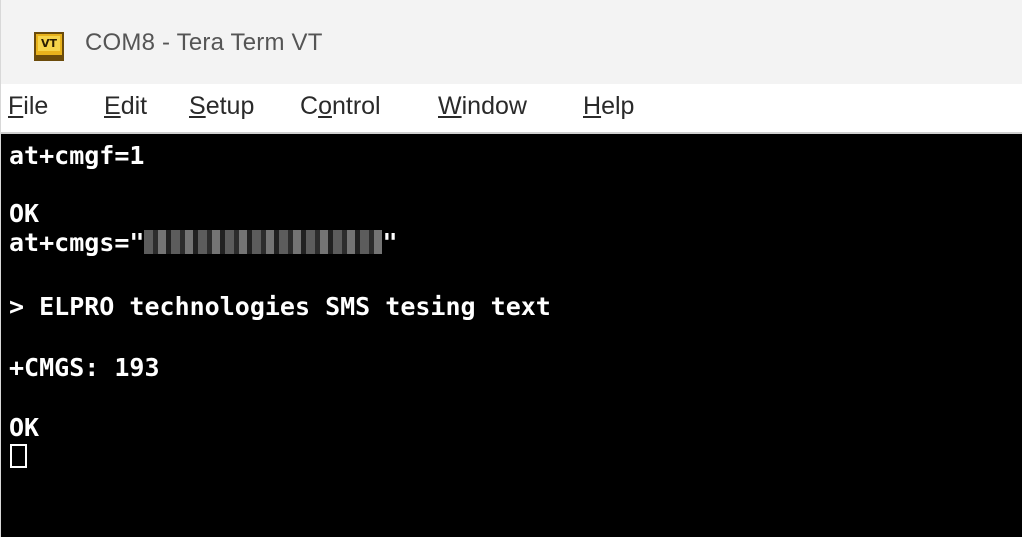  Describe the element at coordinates (18, 456) in the screenshot. I see `terminal-cursor` at that location.